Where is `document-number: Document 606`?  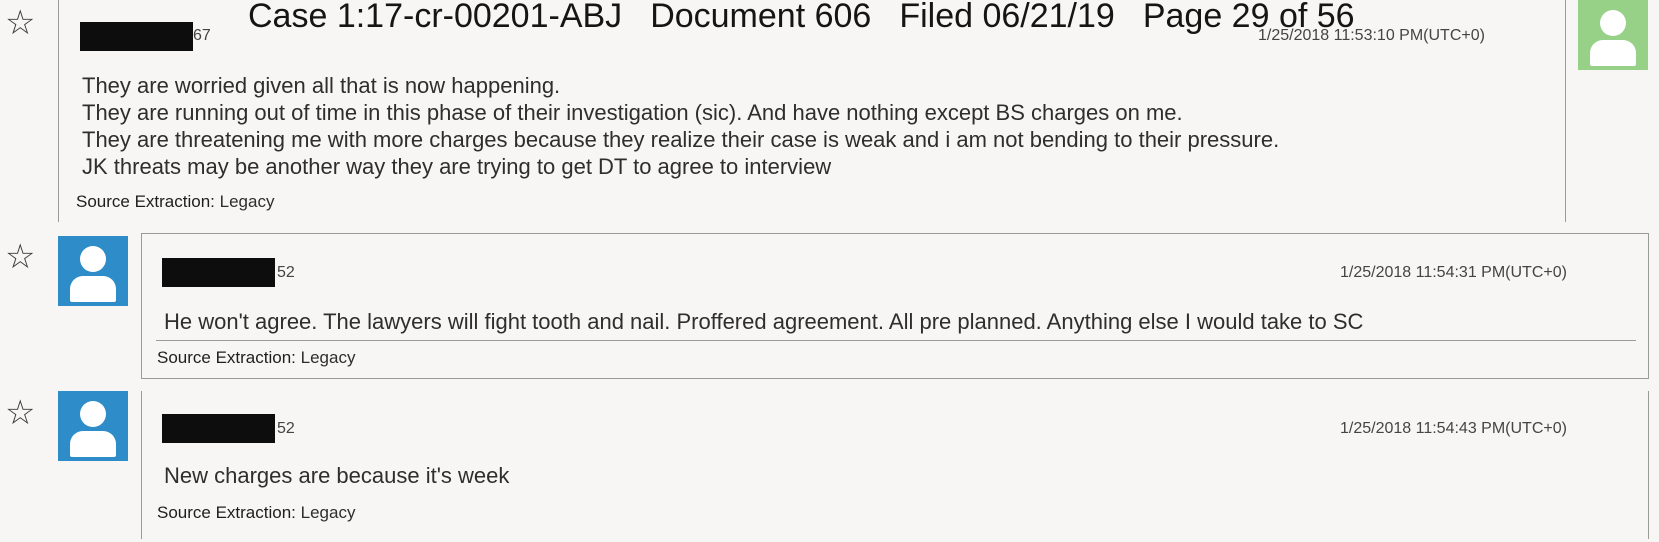 document-number: Document 606 is located at coordinates (761, 17).